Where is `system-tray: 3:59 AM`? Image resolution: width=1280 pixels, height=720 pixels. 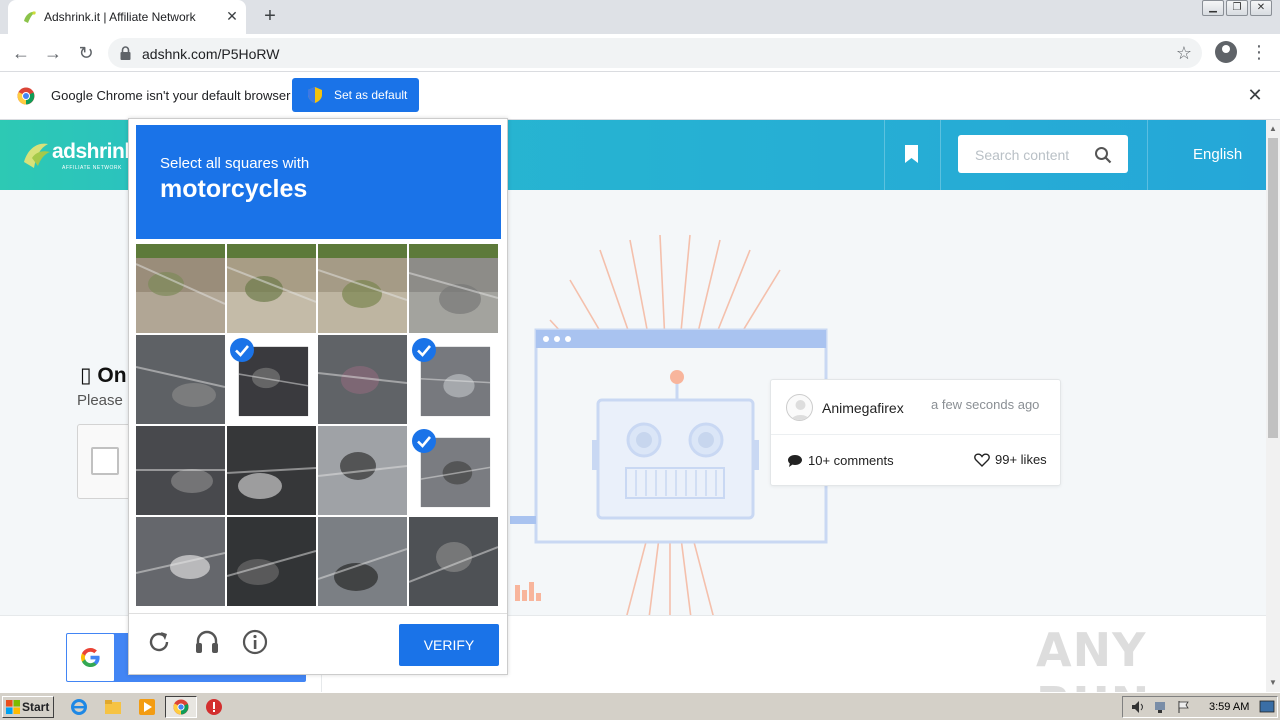 system-tray: 3:59 AM is located at coordinates (1200, 707).